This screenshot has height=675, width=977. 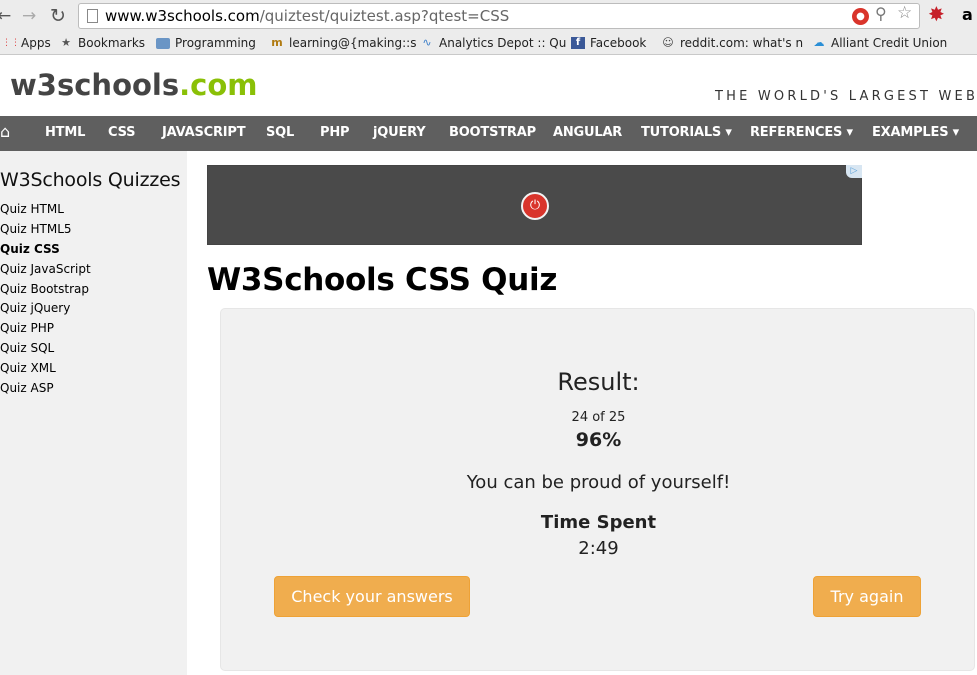 What do you see at coordinates (343, 43) in the screenshot?
I see `bookmark-learning: m learning@{making::s` at bounding box center [343, 43].